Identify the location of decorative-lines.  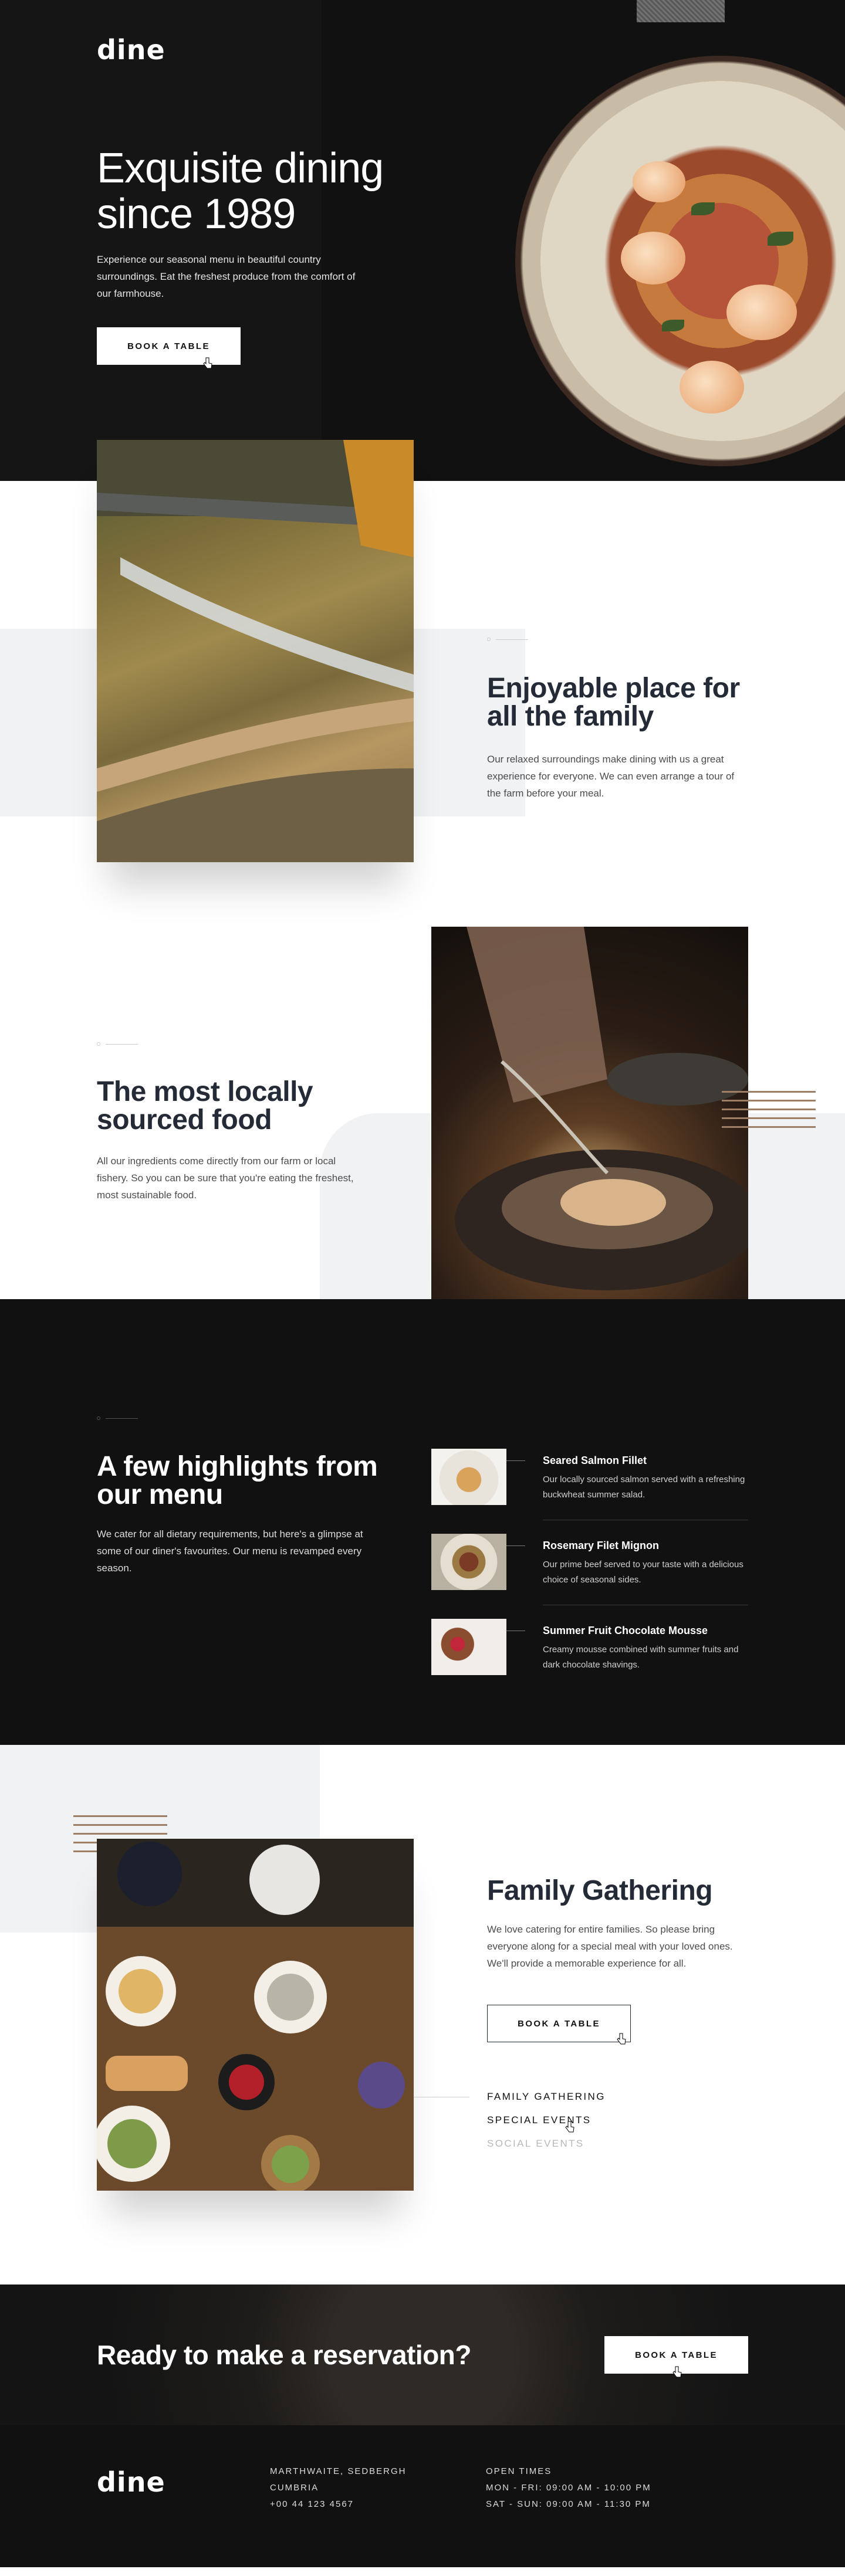
(769, 1113).